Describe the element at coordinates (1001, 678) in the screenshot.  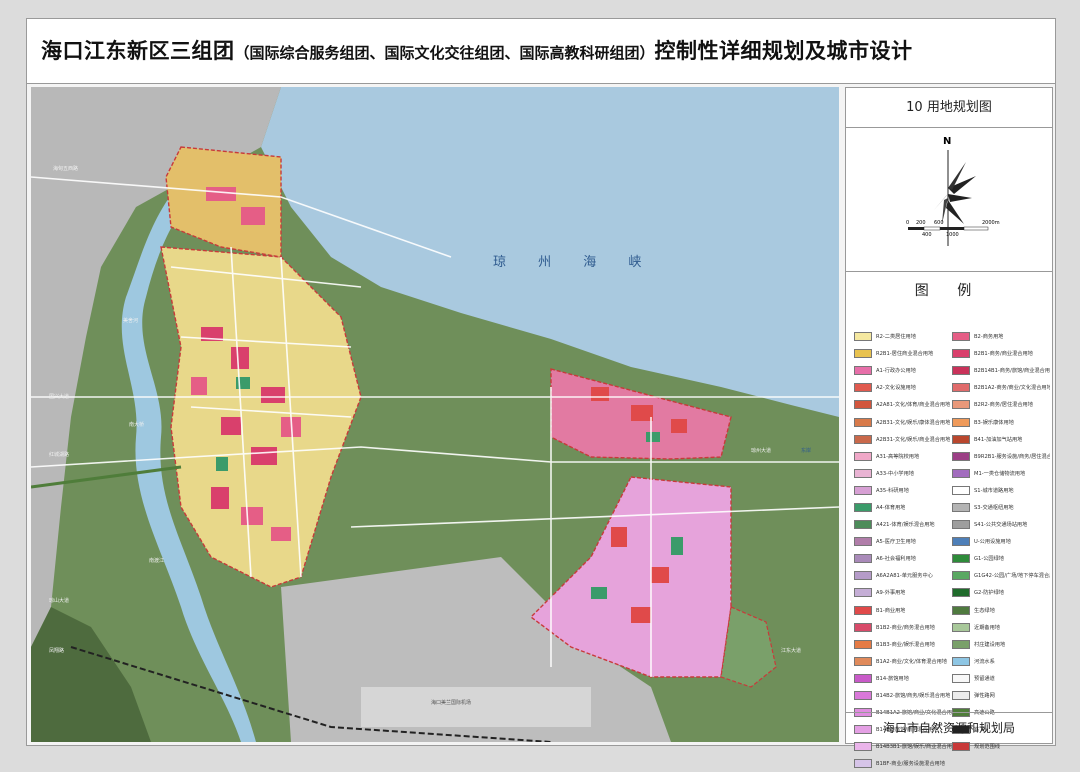
I see `legend-item: 预留通道` at that location.